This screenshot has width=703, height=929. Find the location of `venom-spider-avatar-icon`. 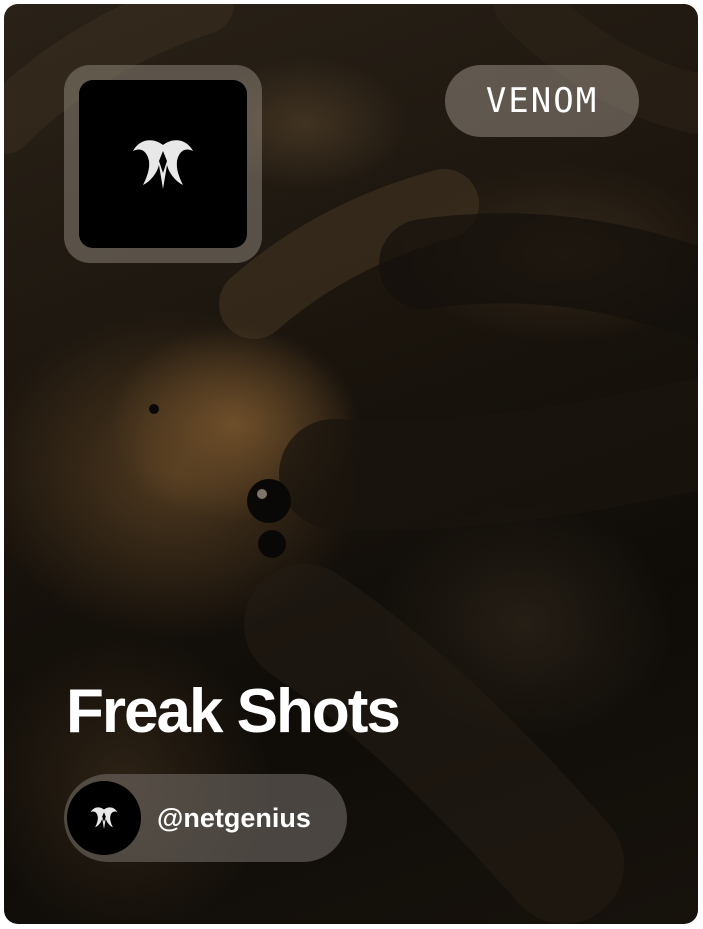

venom-spider-avatar-icon is located at coordinates (104, 818).